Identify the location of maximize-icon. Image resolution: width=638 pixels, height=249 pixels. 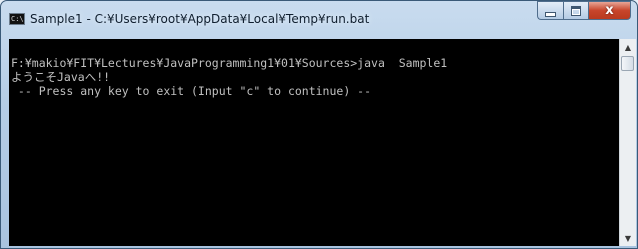
(576, 10).